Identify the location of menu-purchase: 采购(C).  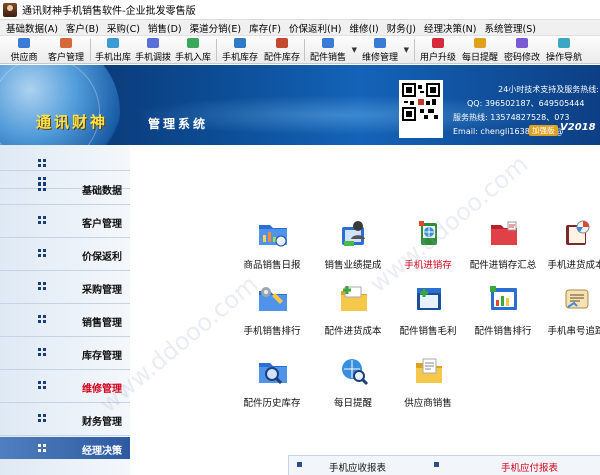
(123, 28).